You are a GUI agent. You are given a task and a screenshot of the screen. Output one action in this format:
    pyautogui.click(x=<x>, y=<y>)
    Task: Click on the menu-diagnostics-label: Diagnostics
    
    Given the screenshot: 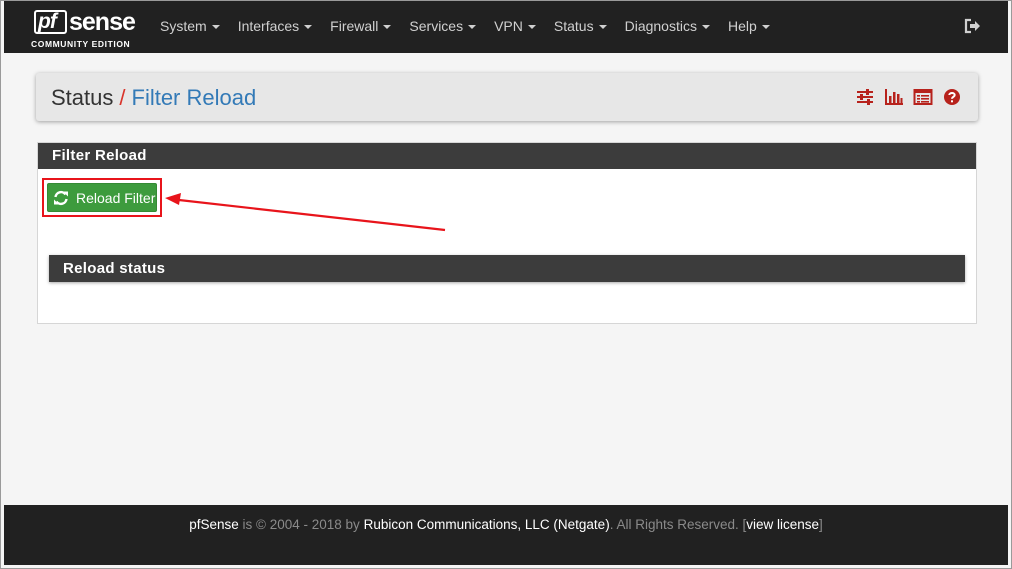 What is the action you would take?
    pyautogui.click(x=660, y=26)
    